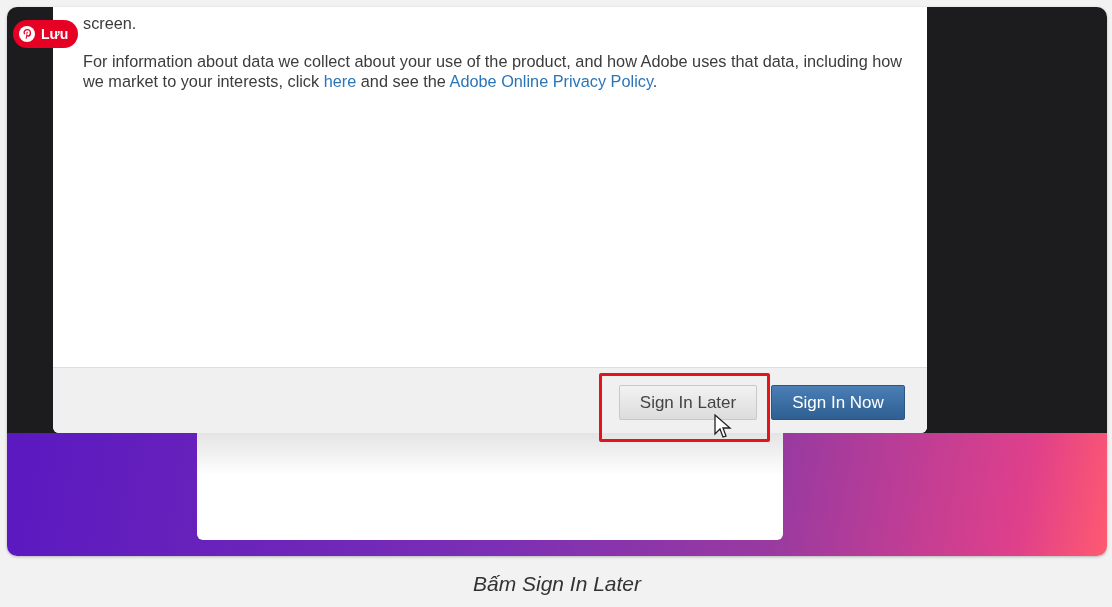  Describe the element at coordinates (110, 23) in the screenshot. I see `paragraph: screen.` at that location.